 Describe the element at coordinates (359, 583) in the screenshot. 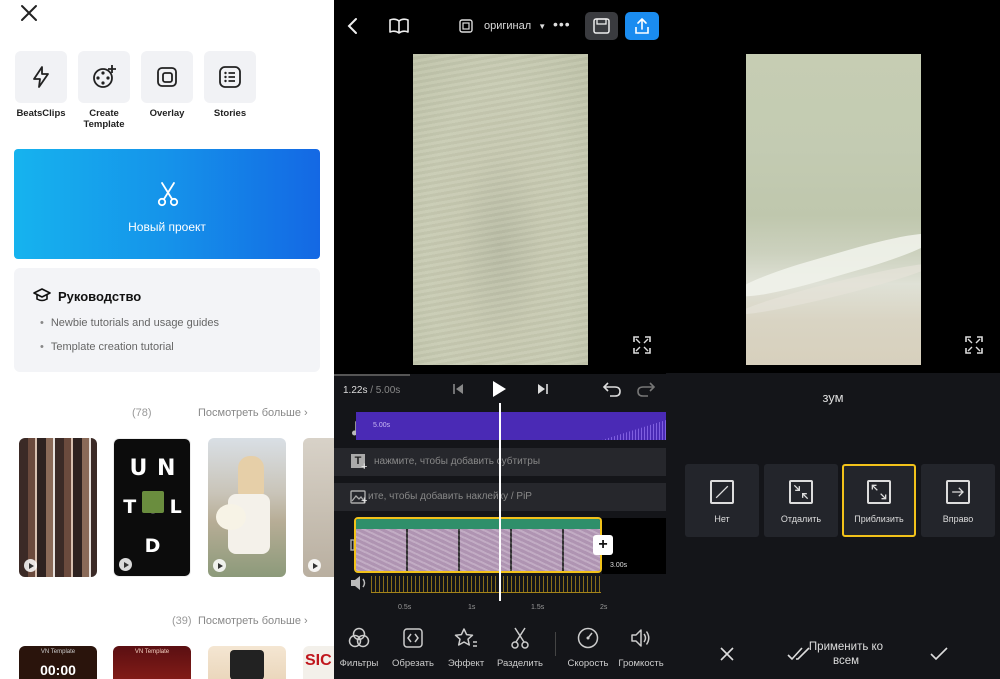

I see `volume-track-icon` at that location.